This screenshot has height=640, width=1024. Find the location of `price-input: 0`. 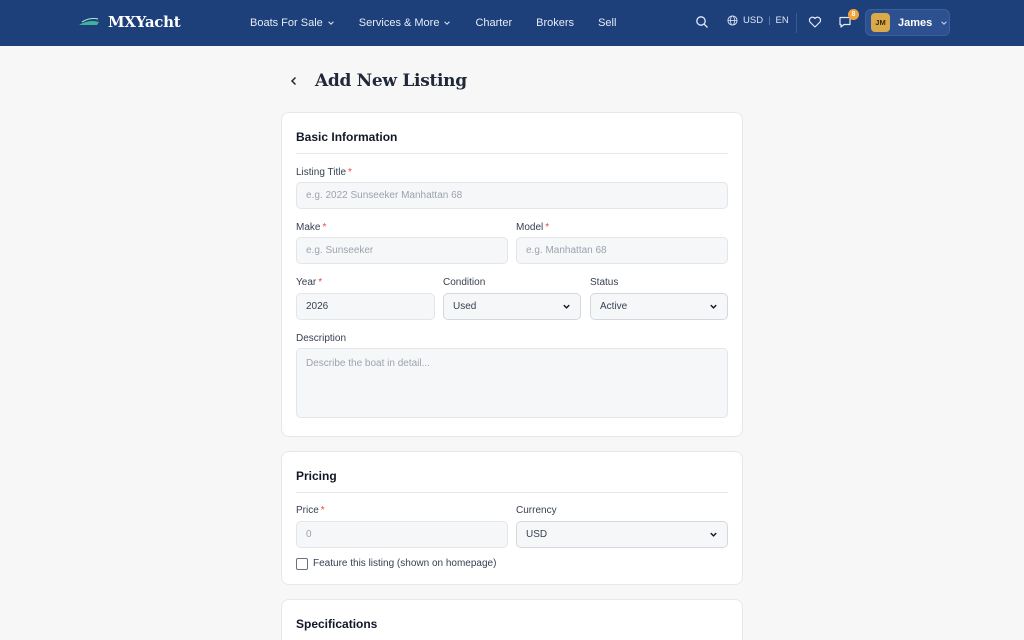

price-input: 0 is located at coordinates (402, 534).